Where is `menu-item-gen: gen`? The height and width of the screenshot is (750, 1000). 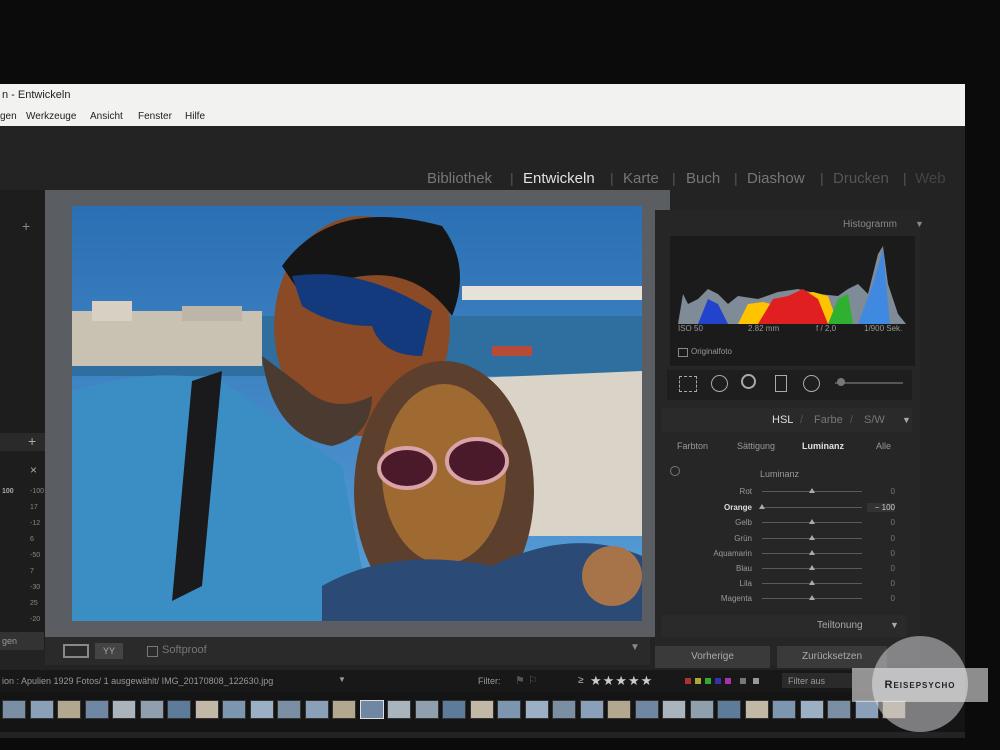 menu-item-gen: gen is located at coordinates (8, 116).